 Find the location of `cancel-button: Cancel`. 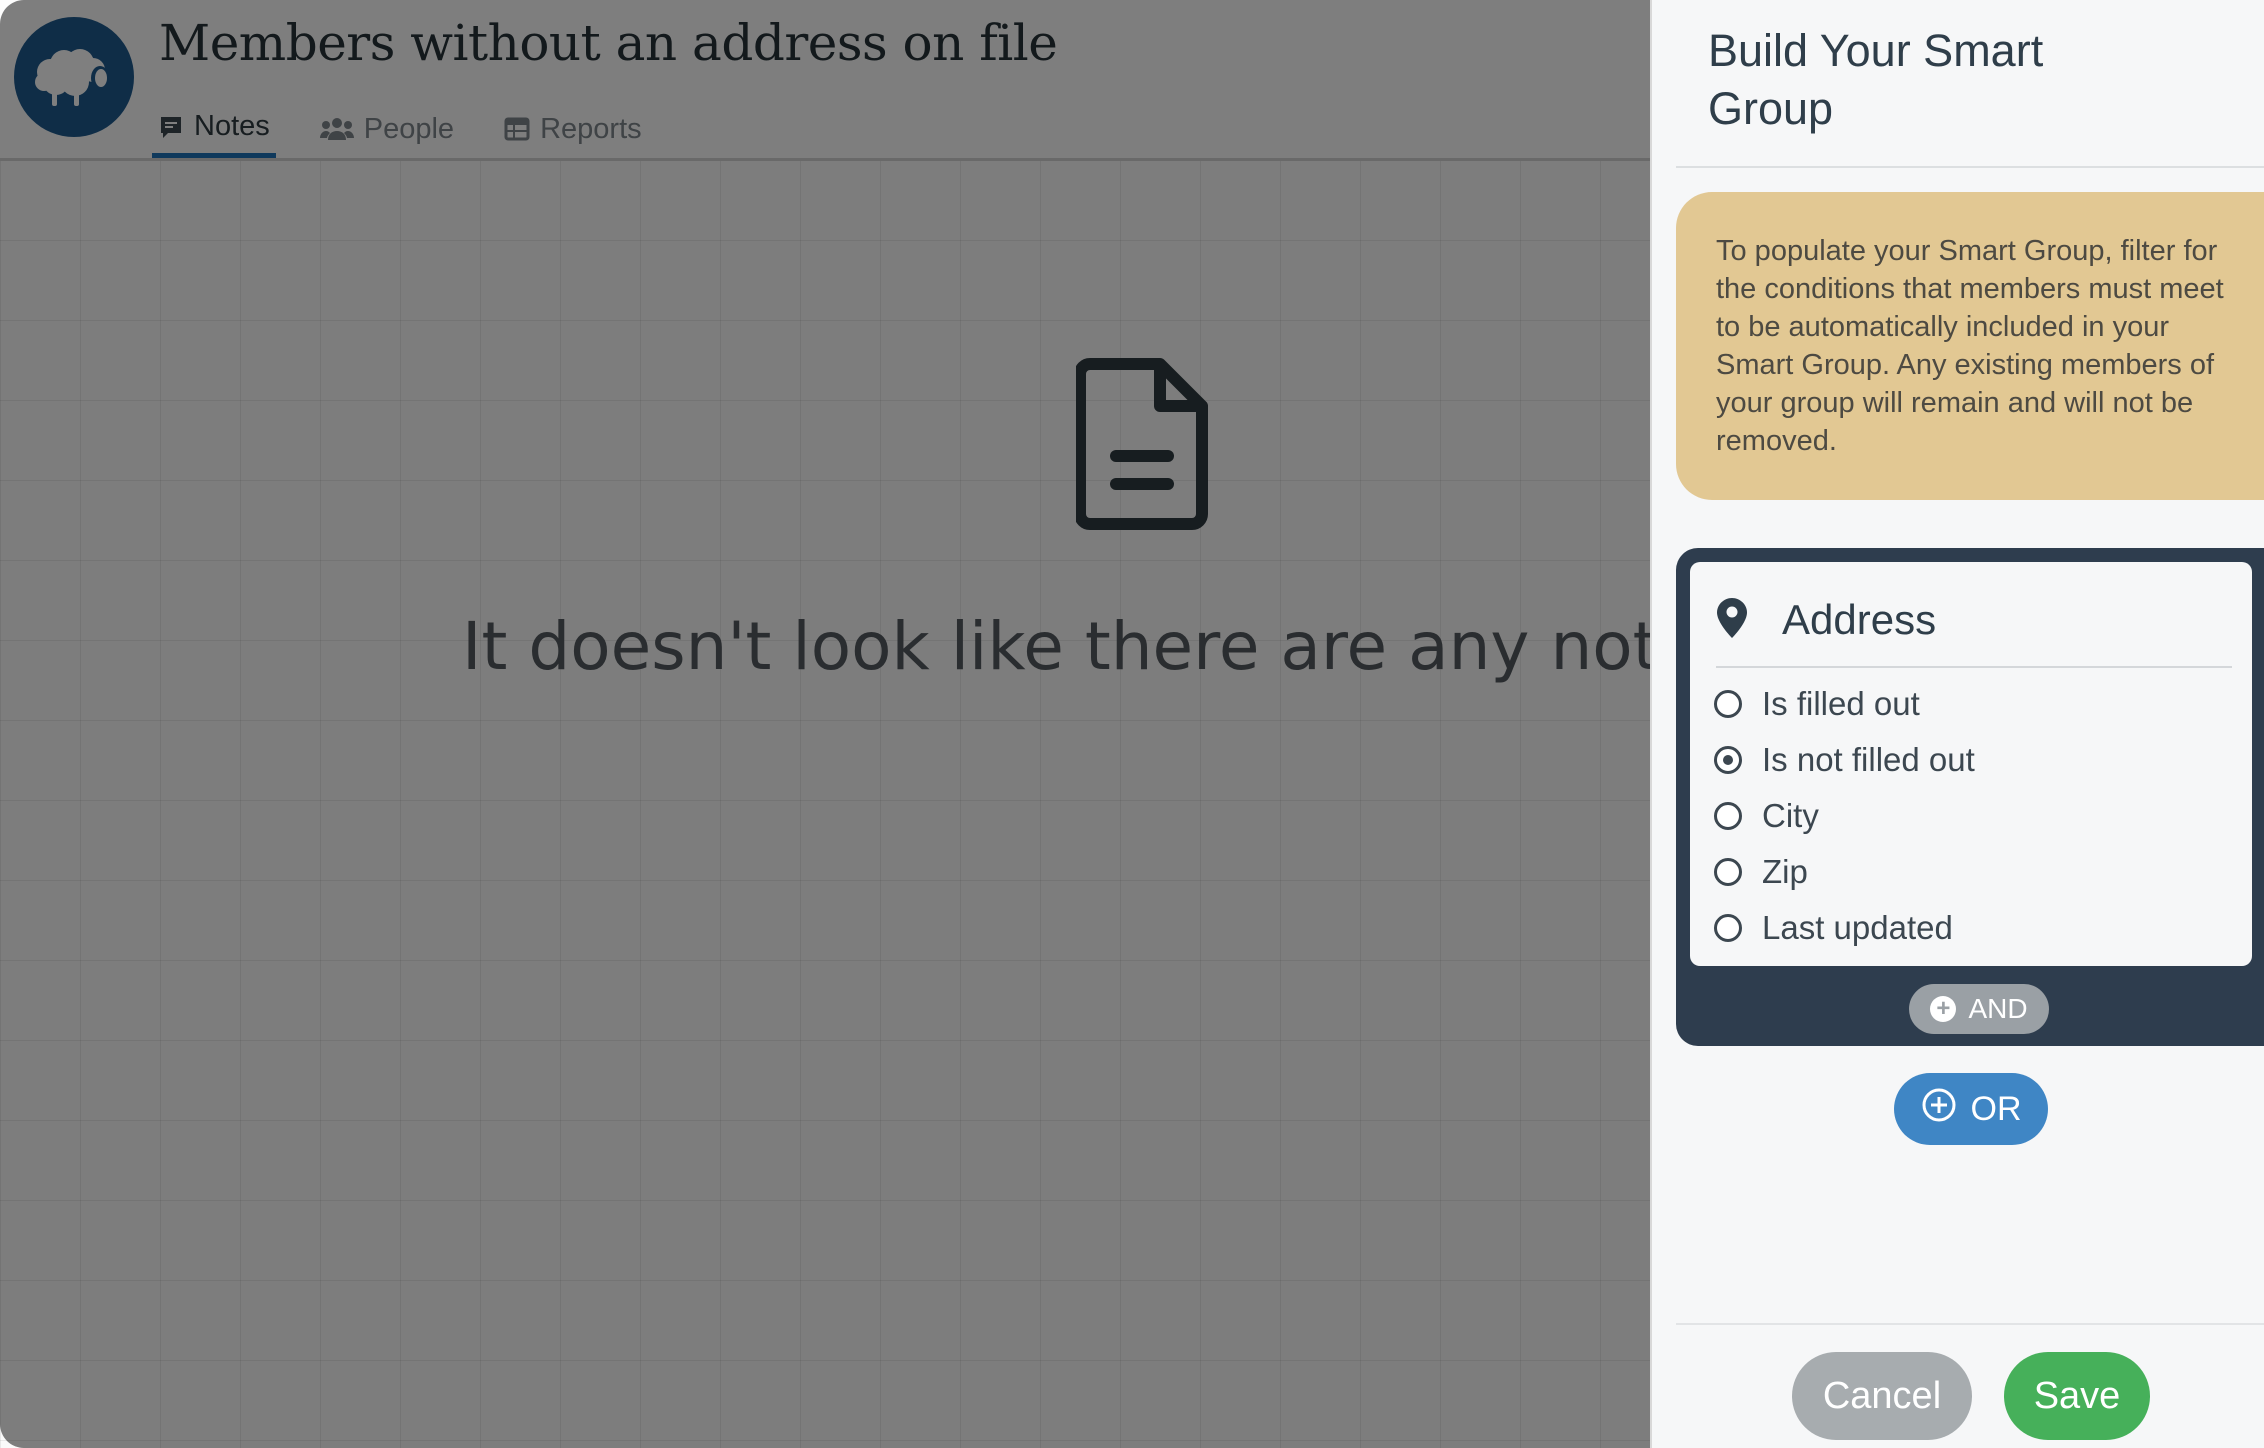

cancel-button: Cancel is located at coordinates (1882, 1396).